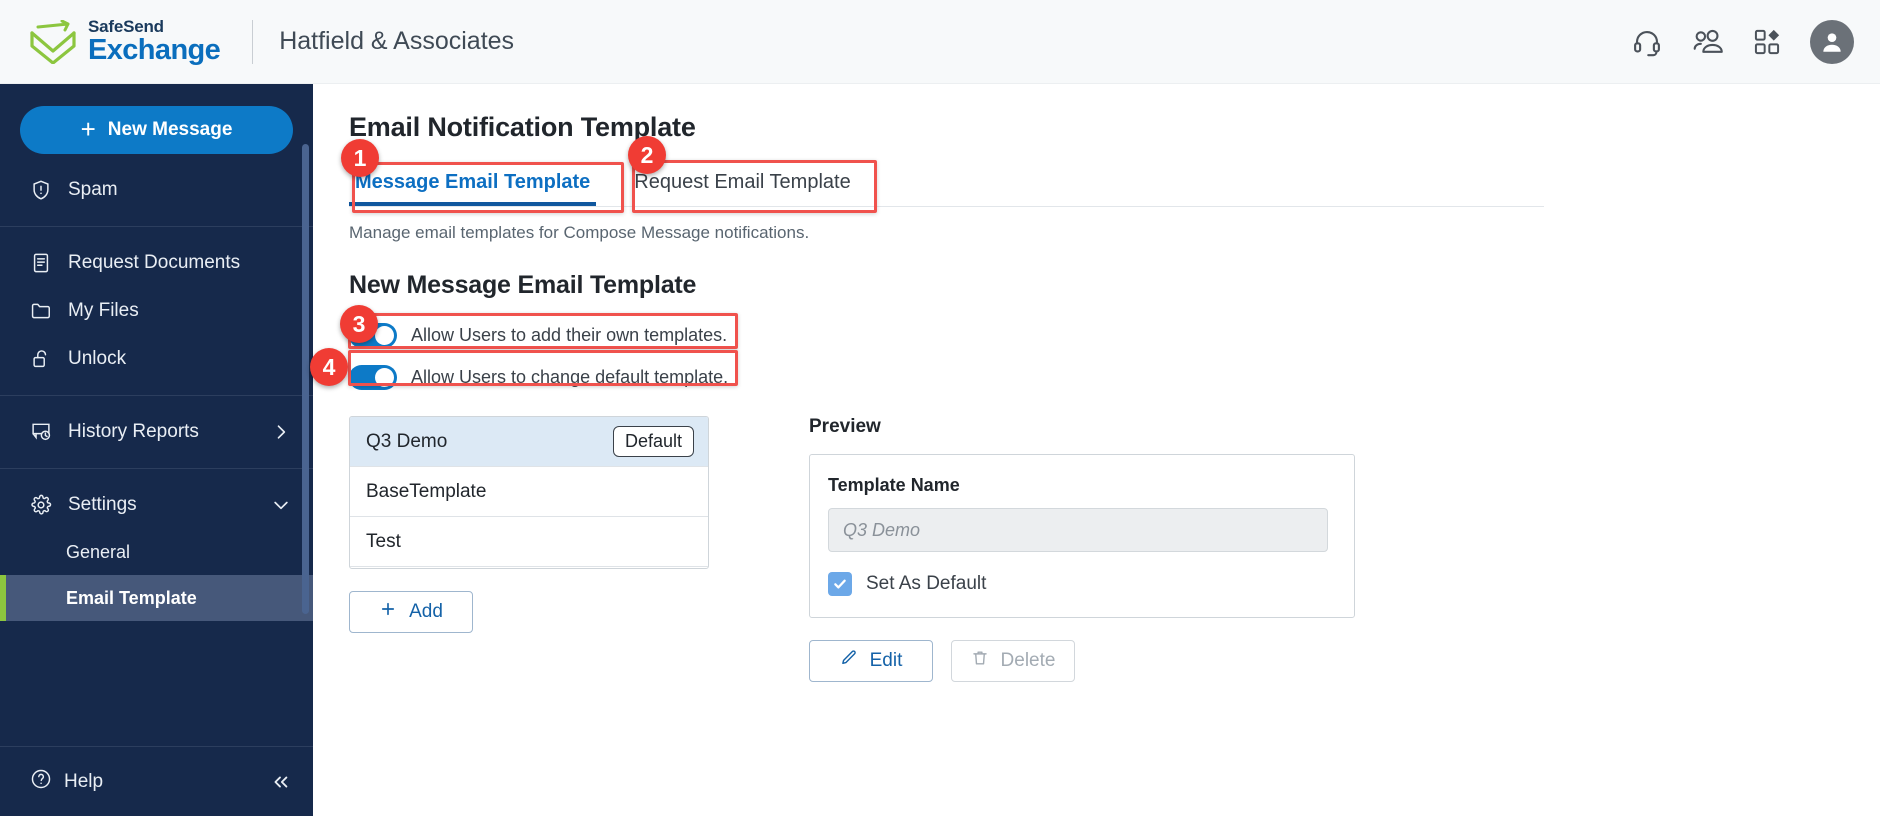 The height and width of the screenshot is (816, 1880). What do you see at coordinates (845, 426) in the screenshot?
I see `preview-title: Preview` at bounding box center [845, 426].